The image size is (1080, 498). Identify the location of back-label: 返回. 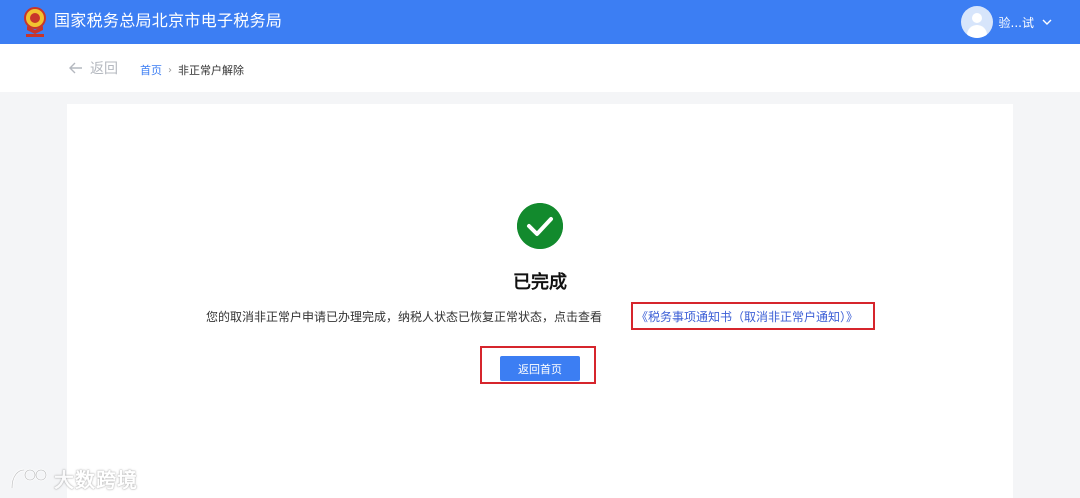
(104, 68).